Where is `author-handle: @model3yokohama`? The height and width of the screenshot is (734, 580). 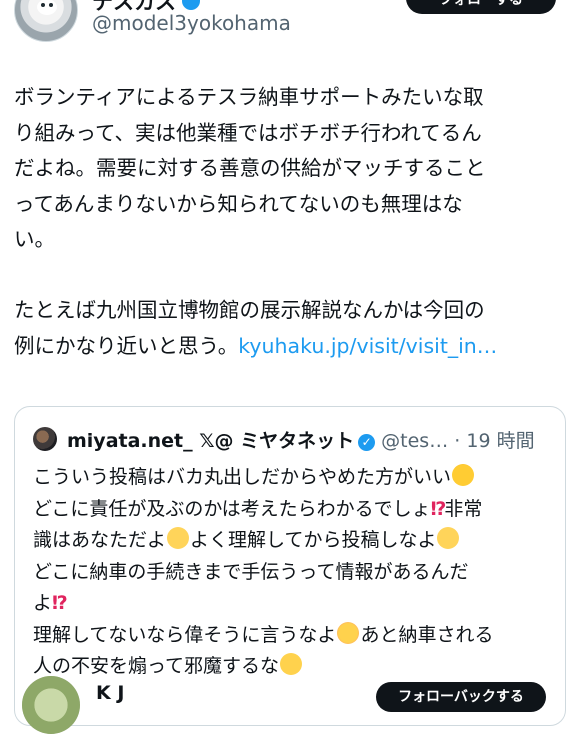 author-handle: @model3yokohama is located at coordinates (191, 23).